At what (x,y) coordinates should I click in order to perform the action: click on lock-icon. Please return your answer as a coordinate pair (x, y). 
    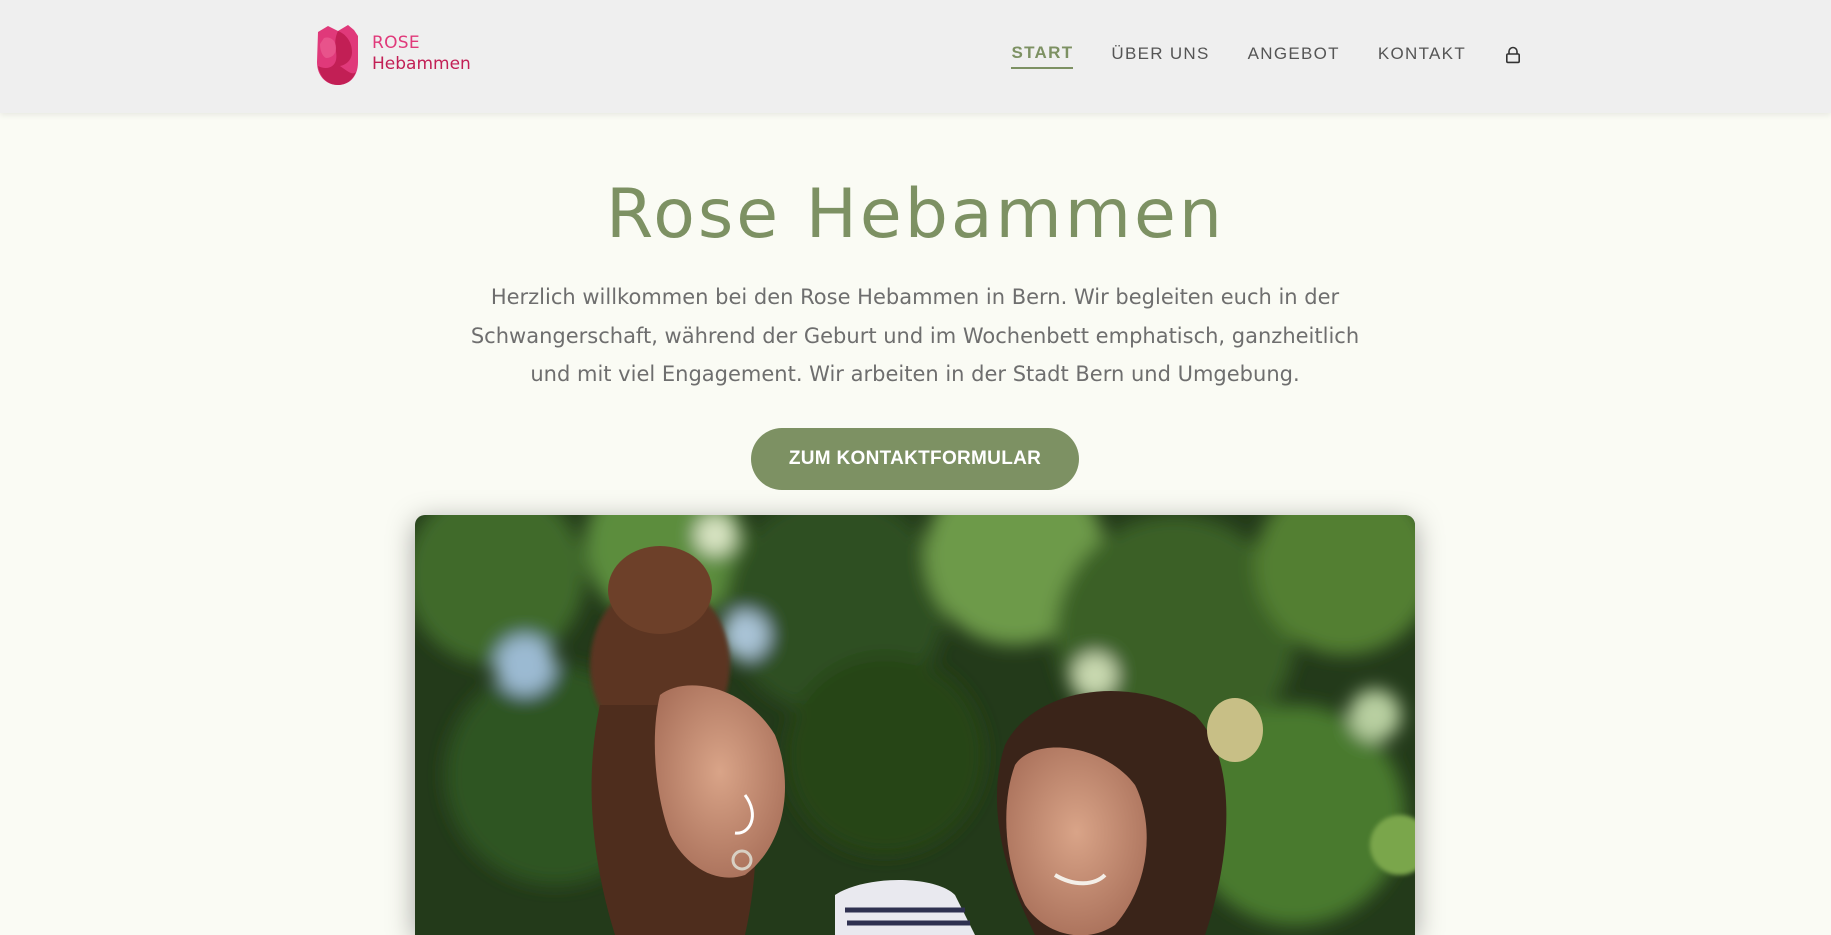
    Looking at the image, I should click on (1512, 55).